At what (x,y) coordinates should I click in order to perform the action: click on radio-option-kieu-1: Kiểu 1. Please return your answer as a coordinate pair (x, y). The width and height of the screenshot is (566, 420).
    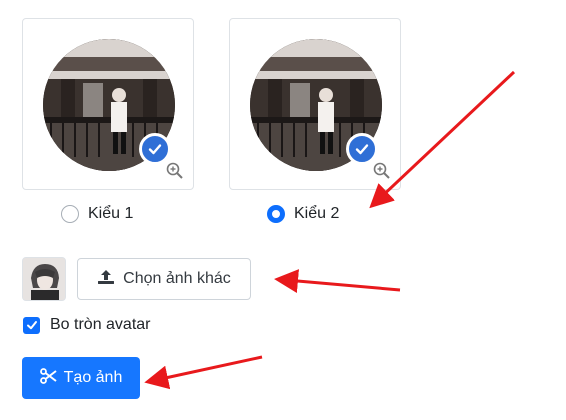
    Looking at the image, I should click on (97, 214).